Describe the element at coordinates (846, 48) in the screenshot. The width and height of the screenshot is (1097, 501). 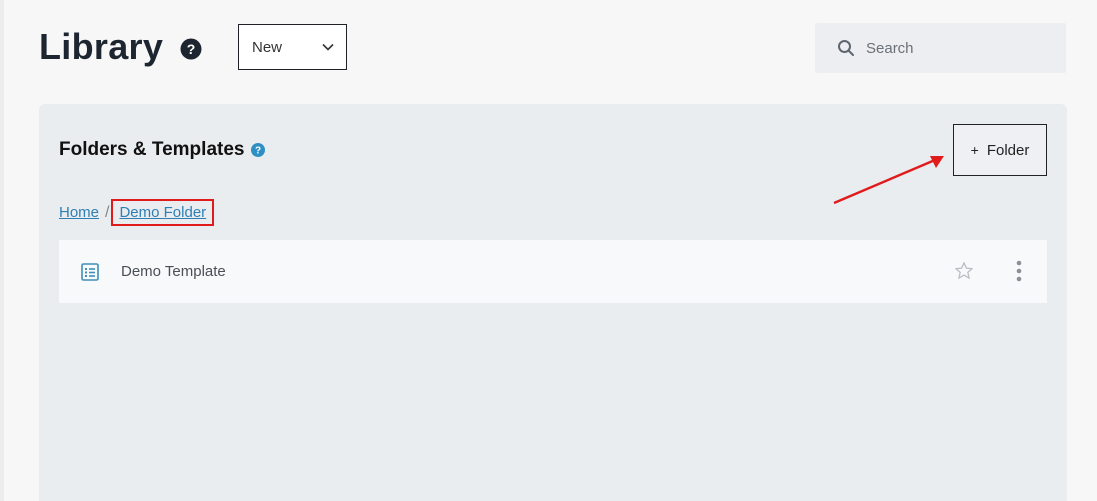
I see `search-icon` at that location.